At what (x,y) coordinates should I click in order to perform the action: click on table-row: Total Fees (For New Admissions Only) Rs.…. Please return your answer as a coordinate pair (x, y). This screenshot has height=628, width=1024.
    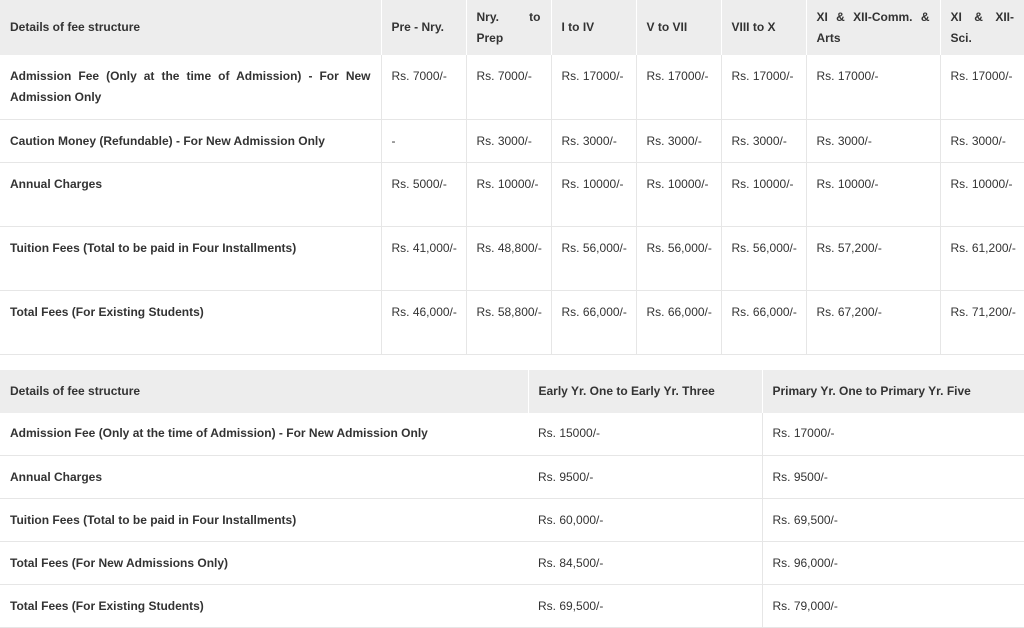
    Looking at the image, I should click on (512, 563).